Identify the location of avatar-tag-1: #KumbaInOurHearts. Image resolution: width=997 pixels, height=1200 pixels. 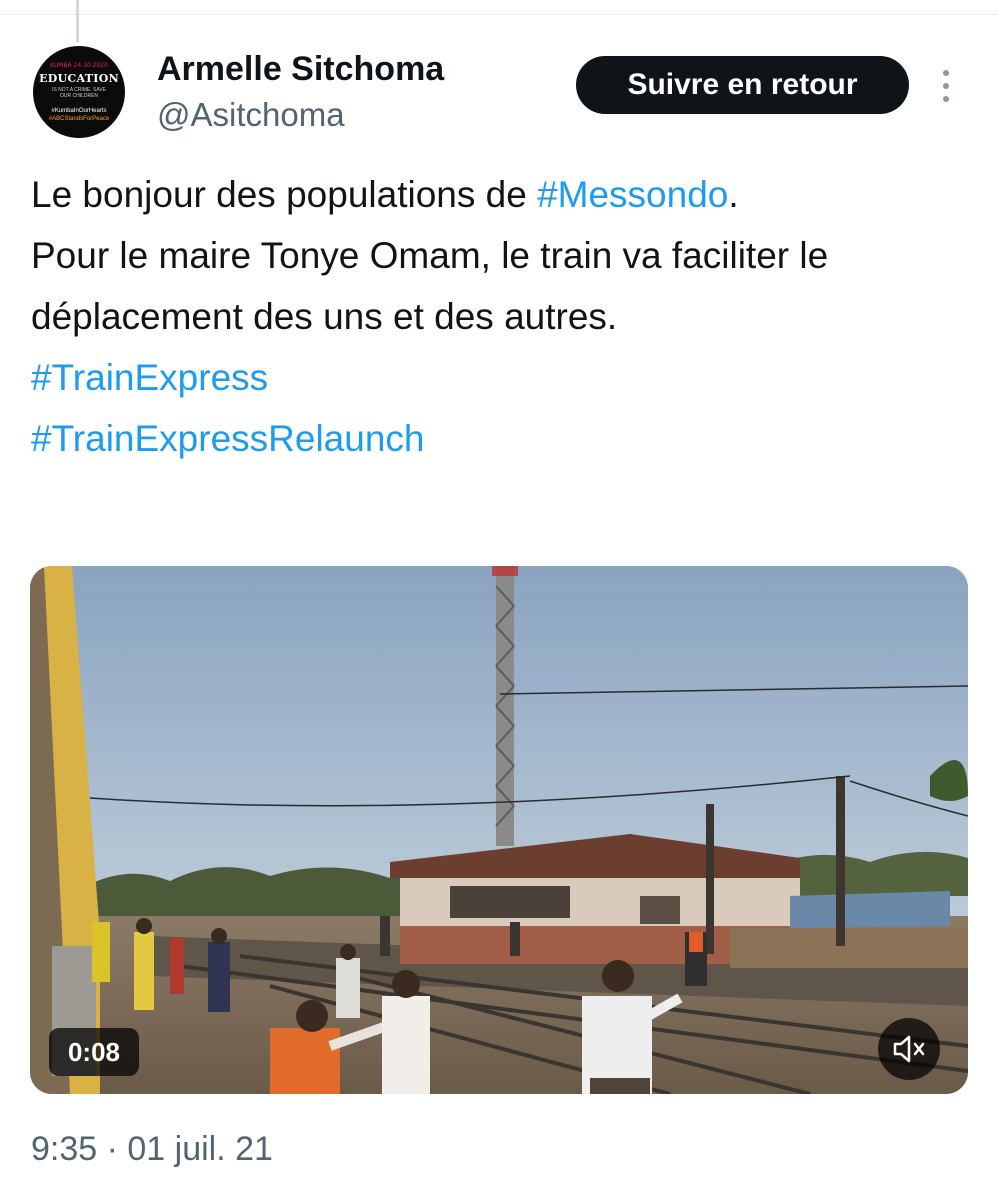
(79, 110).